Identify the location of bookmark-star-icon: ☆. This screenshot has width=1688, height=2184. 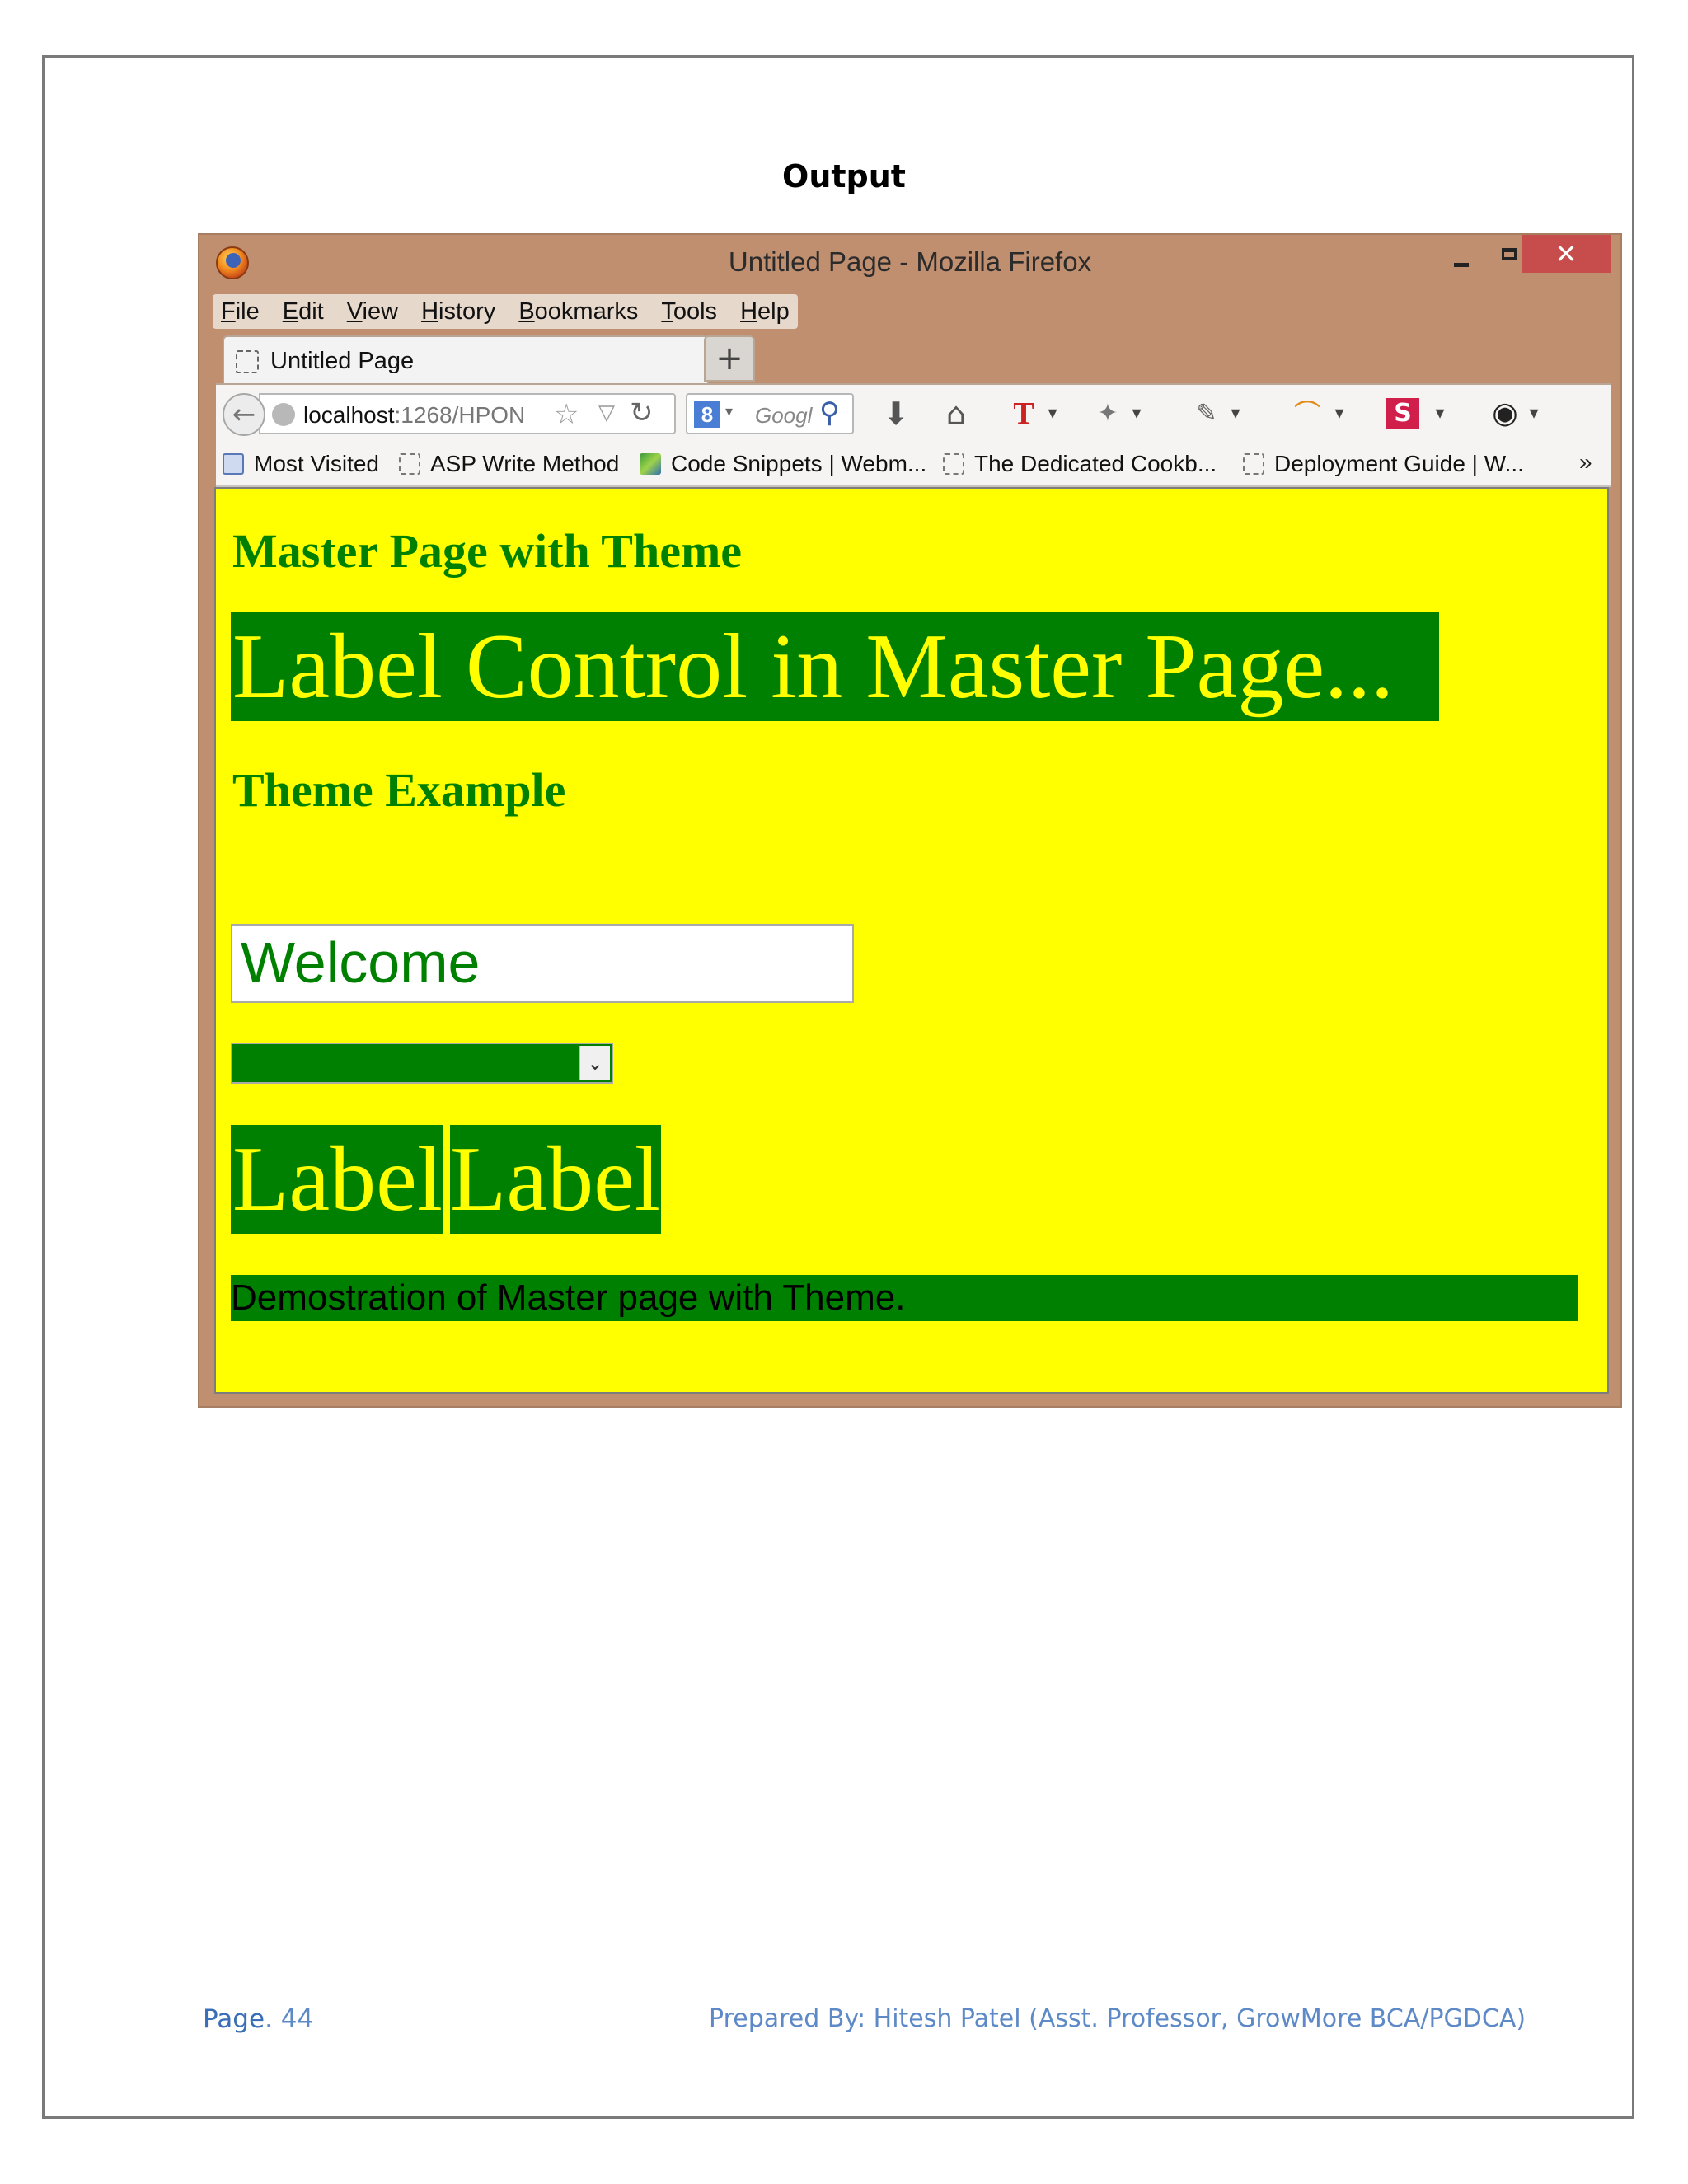
(566, 414).